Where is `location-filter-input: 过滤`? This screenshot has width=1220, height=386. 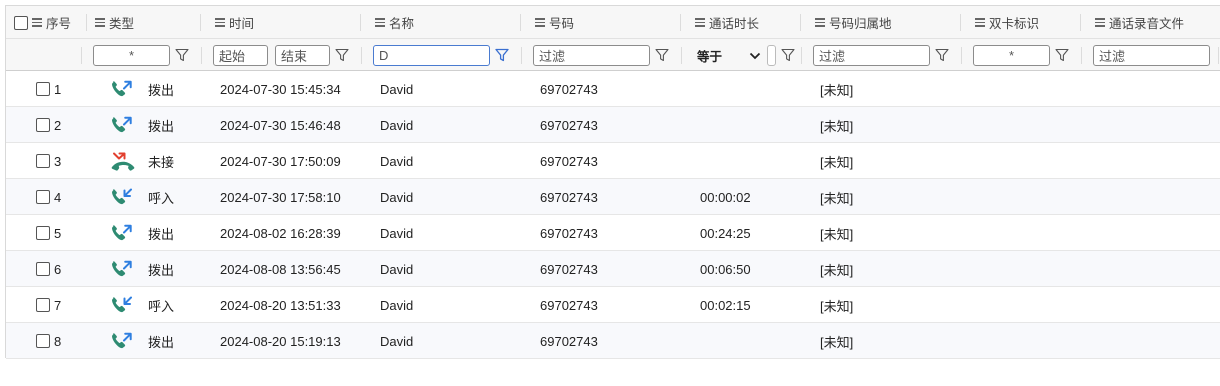 location-filter-input: 过滤 is located at coordinates (871, 55).